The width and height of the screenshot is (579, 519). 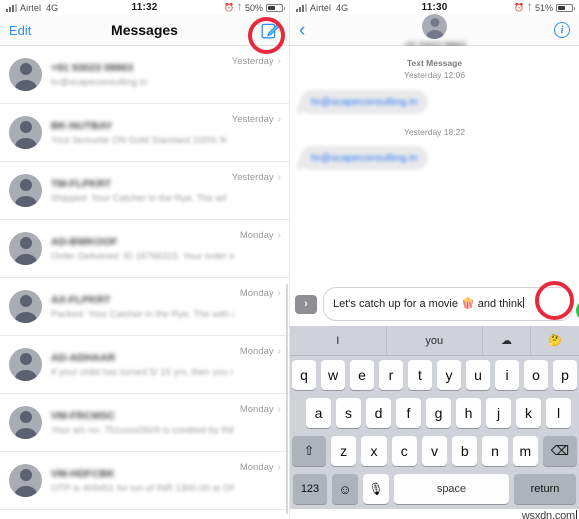 What do you see at coordinates (378, 413) in the screenshot?
I see `key-d: d` at bounding box center [378, 413].